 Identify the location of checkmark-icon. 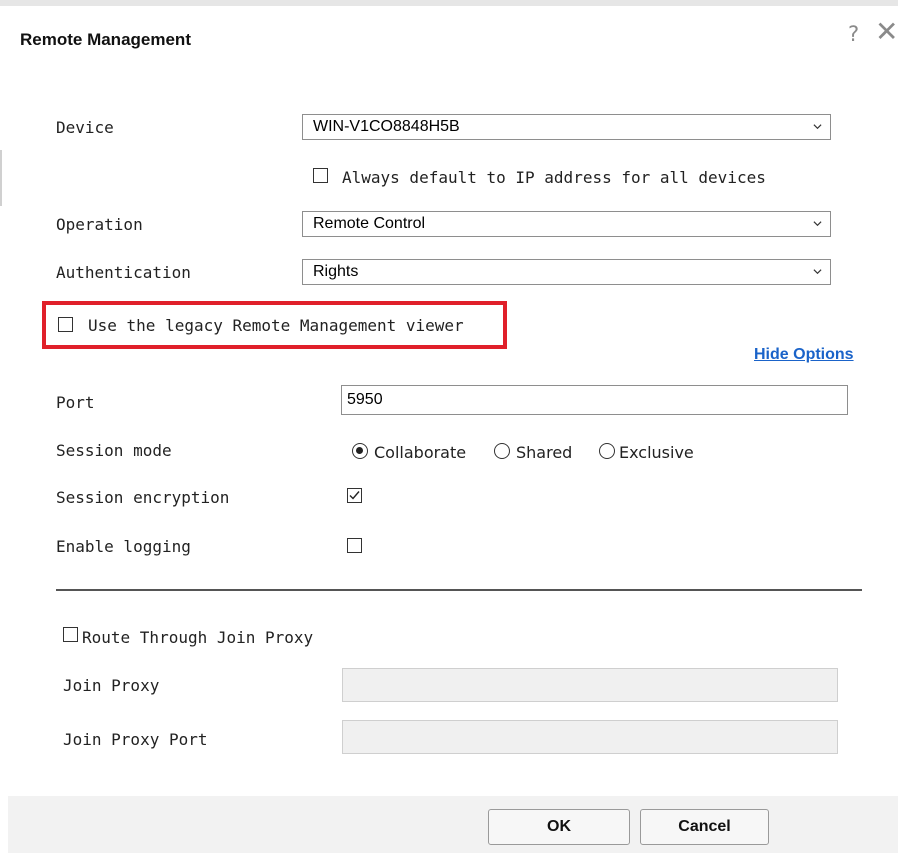
(354, 495).